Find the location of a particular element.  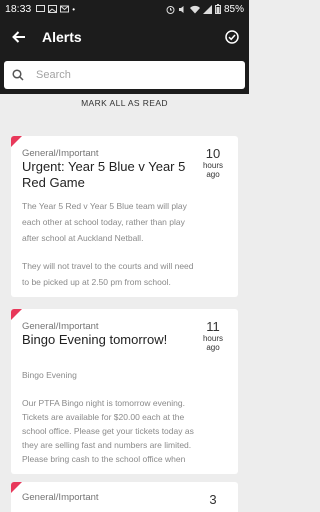

arrow-left-icon is located at coordinates (18, 37).